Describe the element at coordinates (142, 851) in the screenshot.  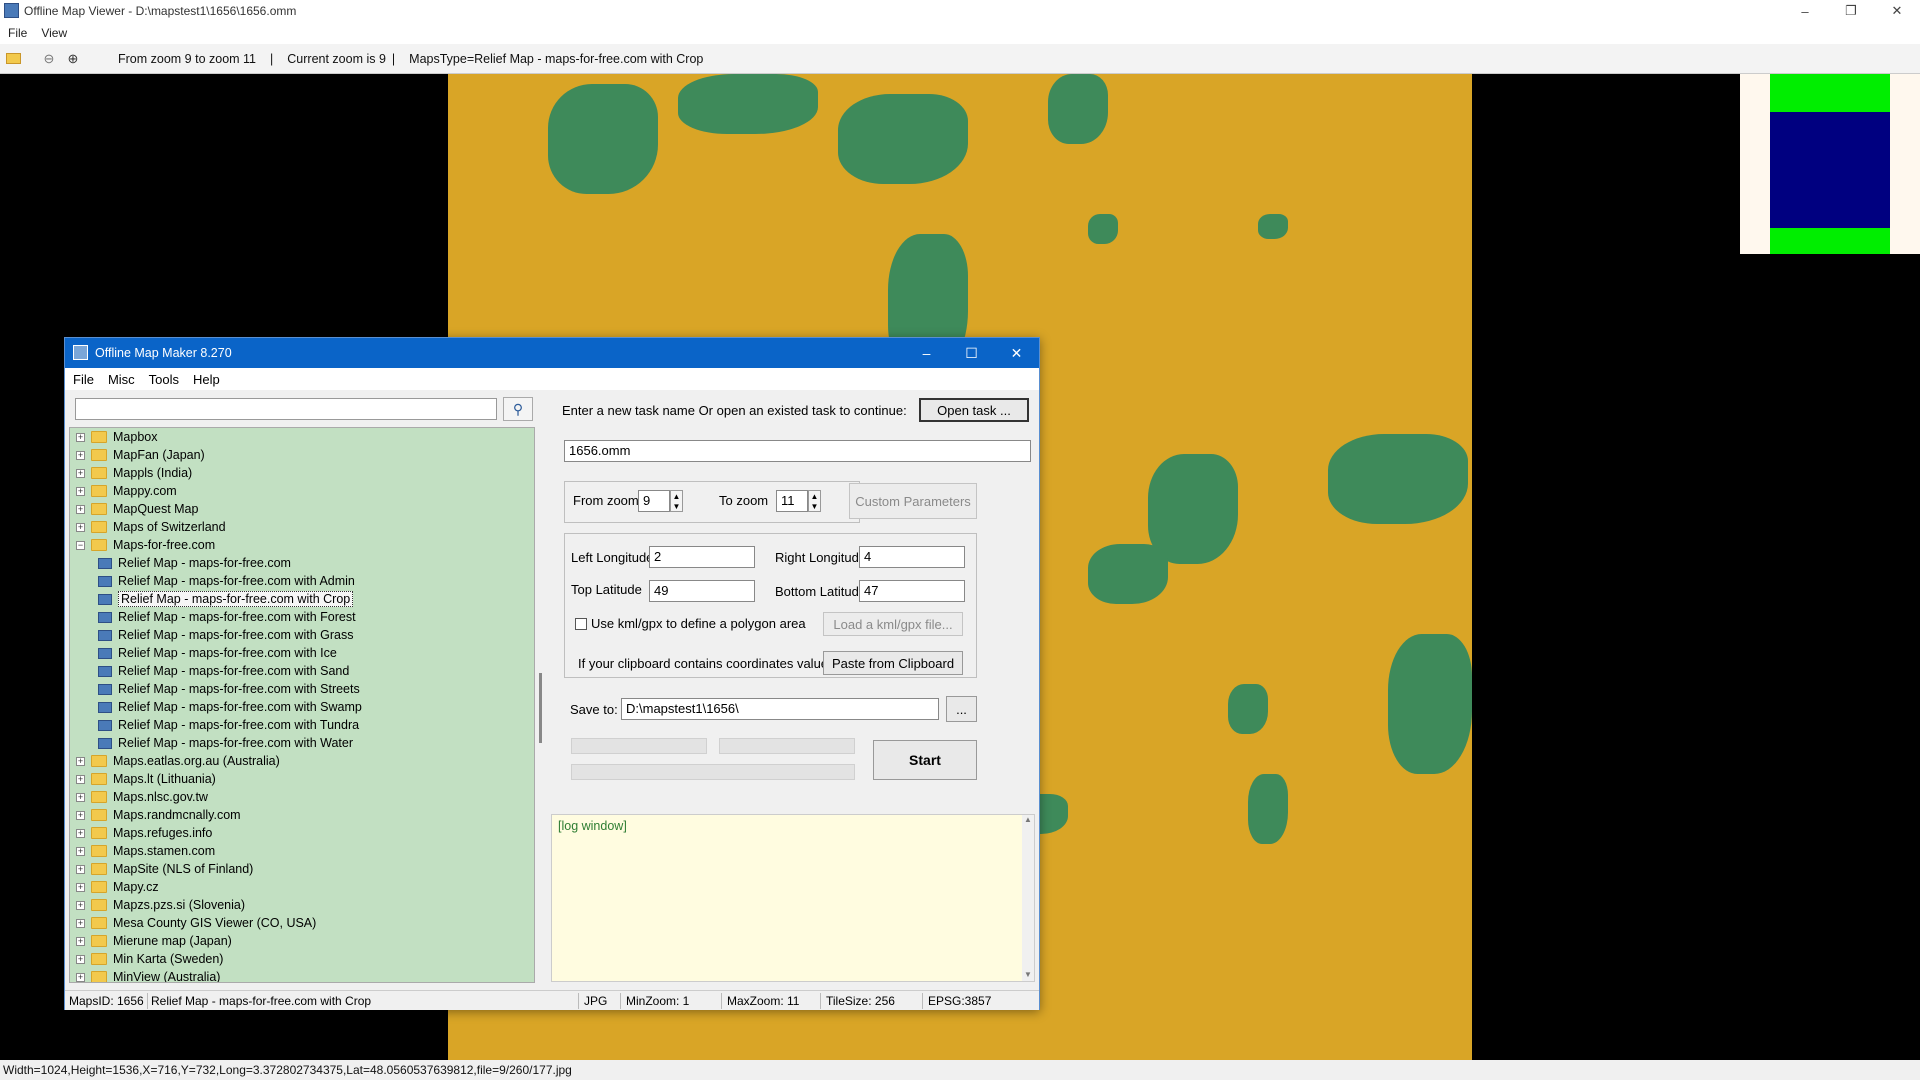
I see `tree-folder-item: + Maps.stamen.com` at that location.